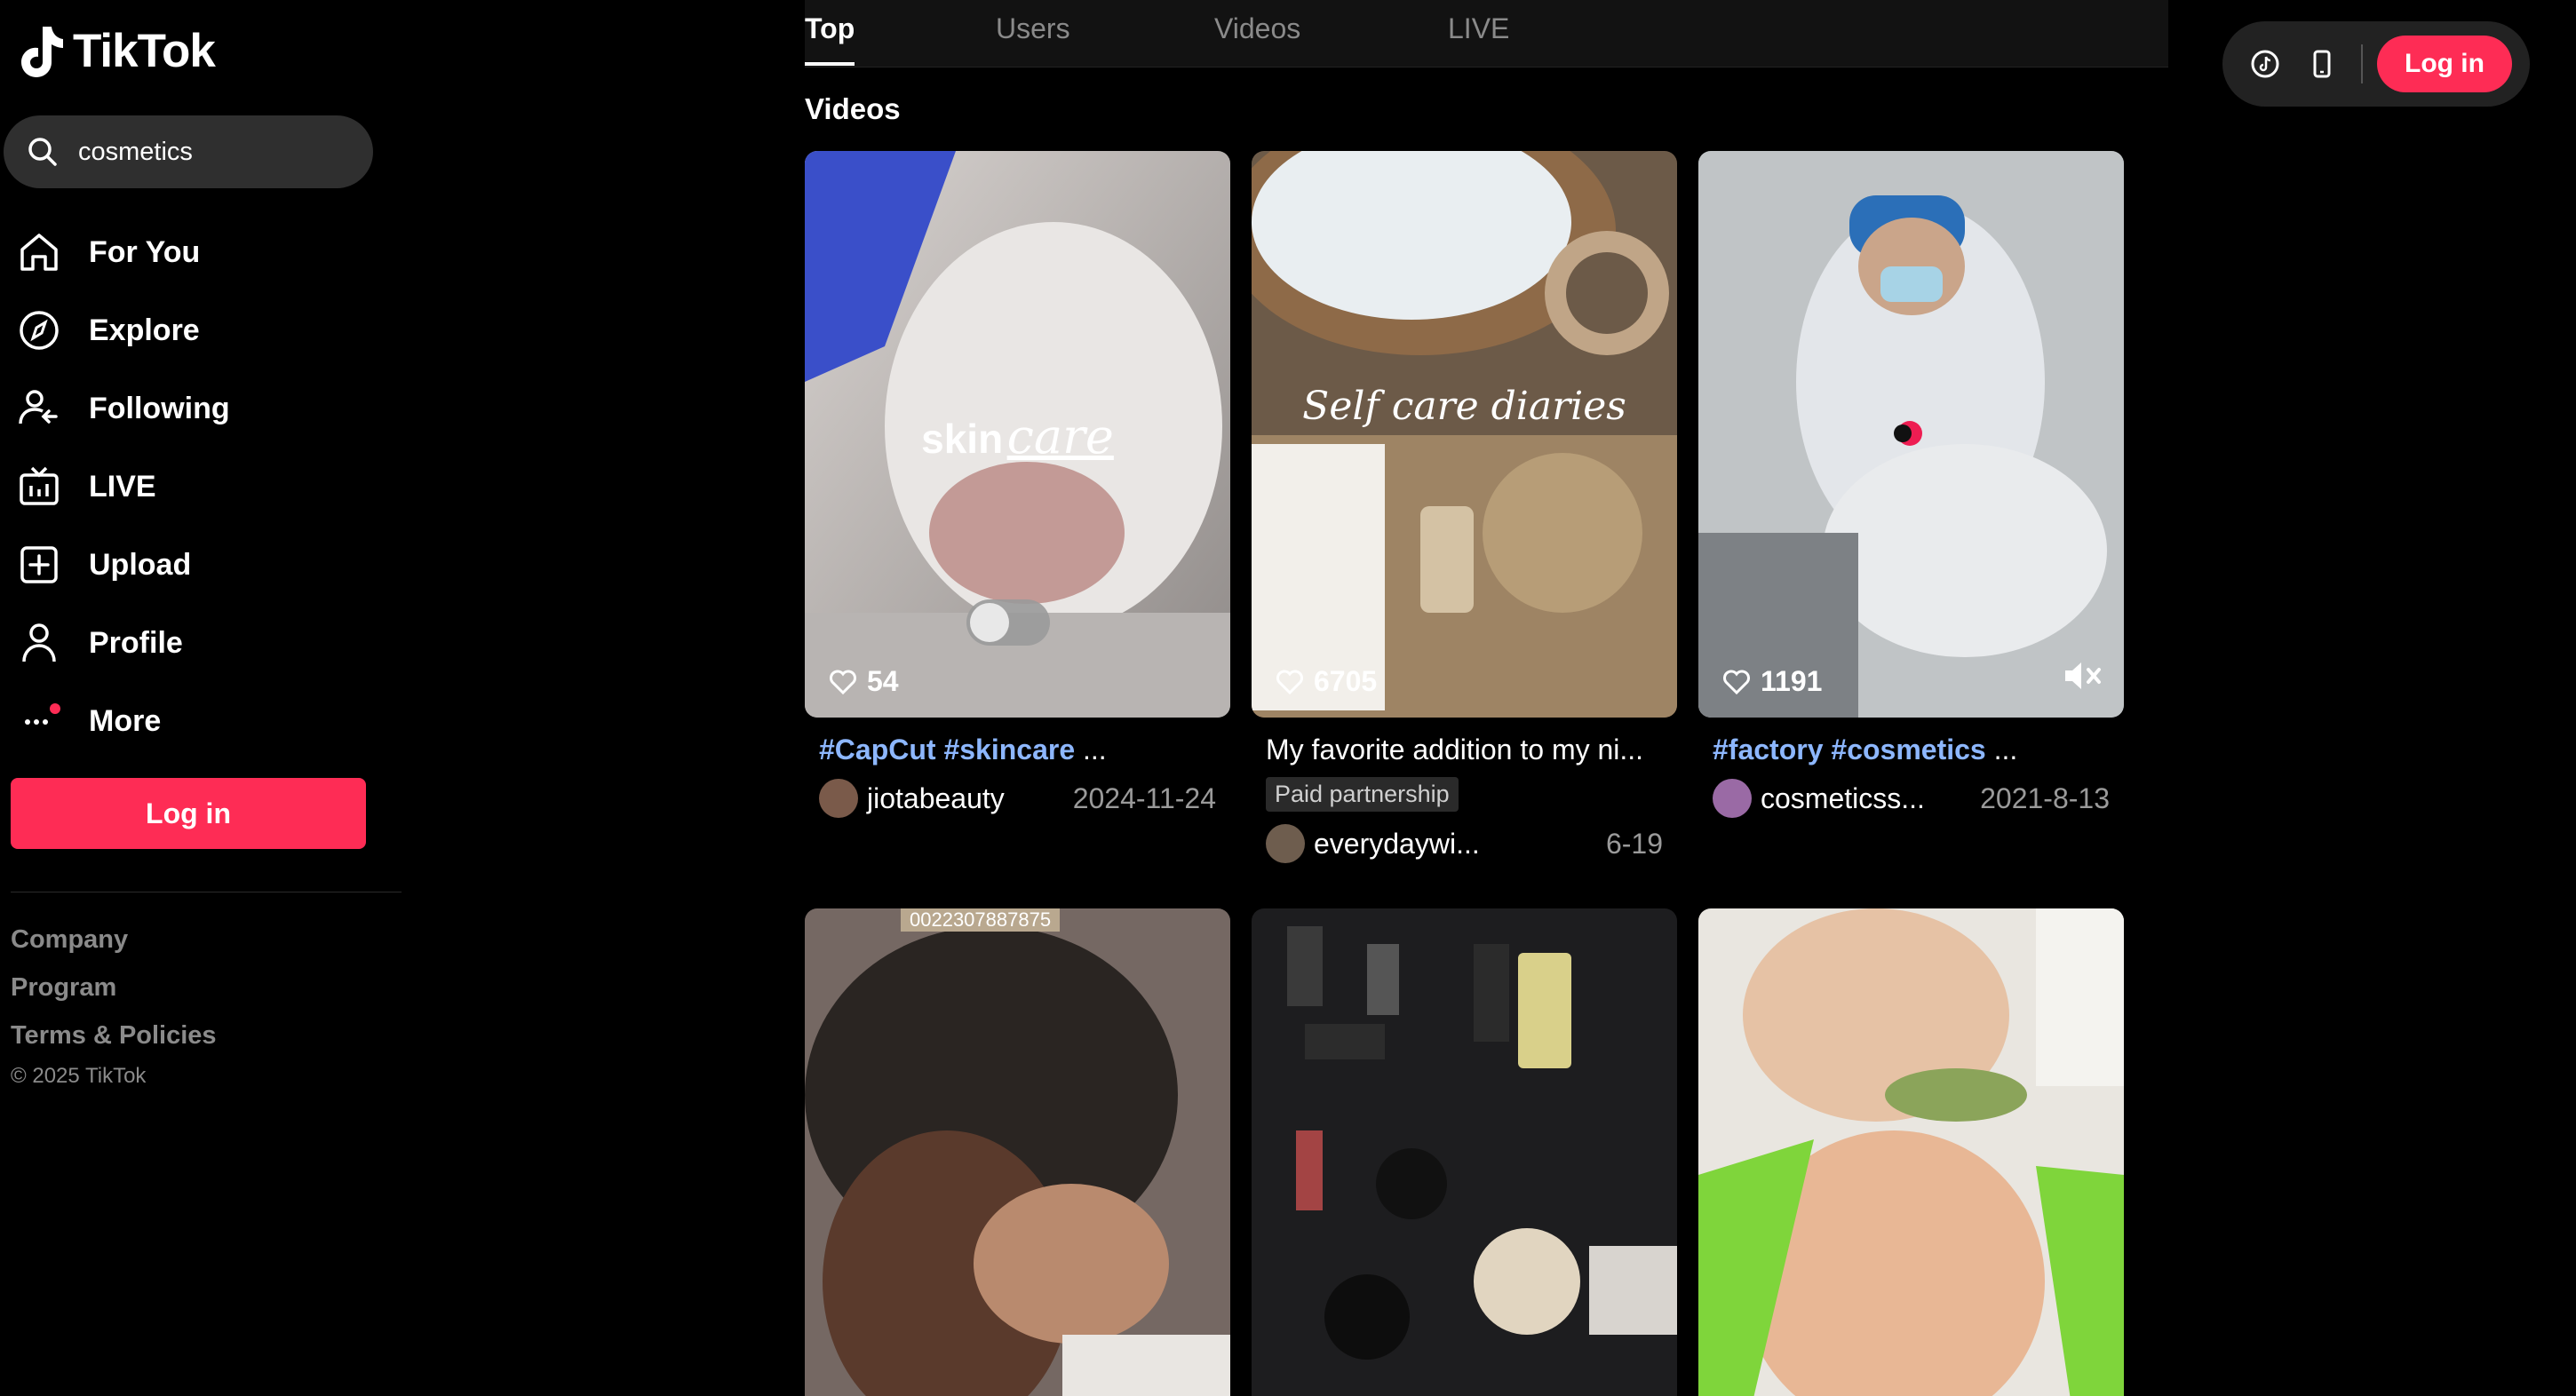 The height and width of the screenshot is (1396, 2576). What do you see at coordinates (1326, 681) in the screenshot?
I see `like-count: 6705` at bounding box center [1326, 681].